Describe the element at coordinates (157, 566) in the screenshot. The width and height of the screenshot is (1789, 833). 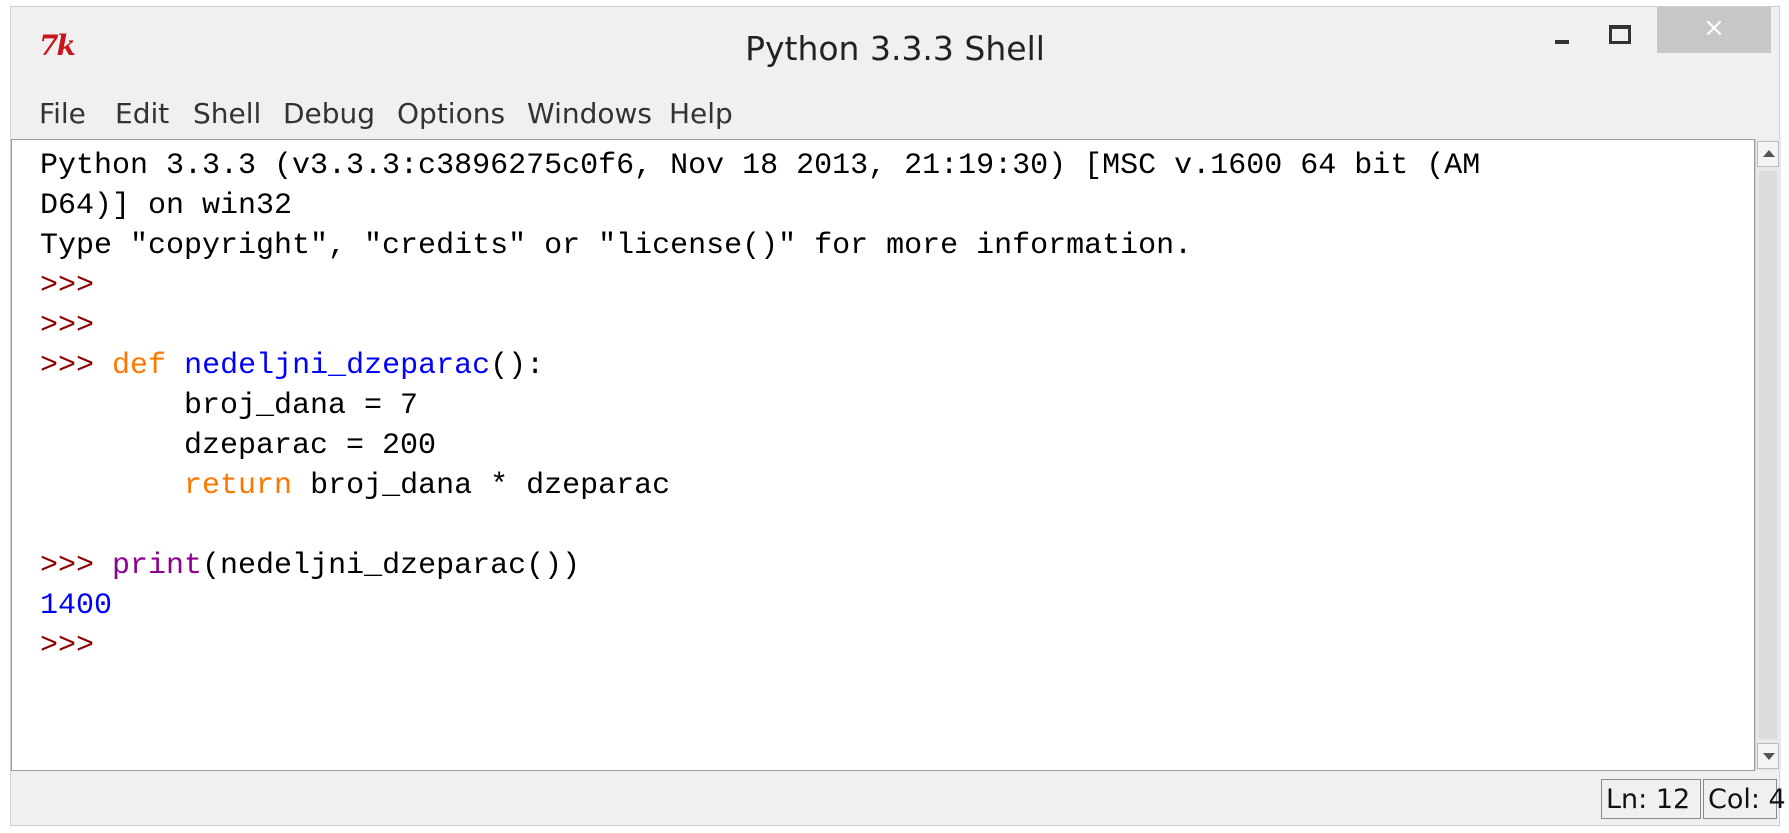
I see `builtin-print: print` at that location.